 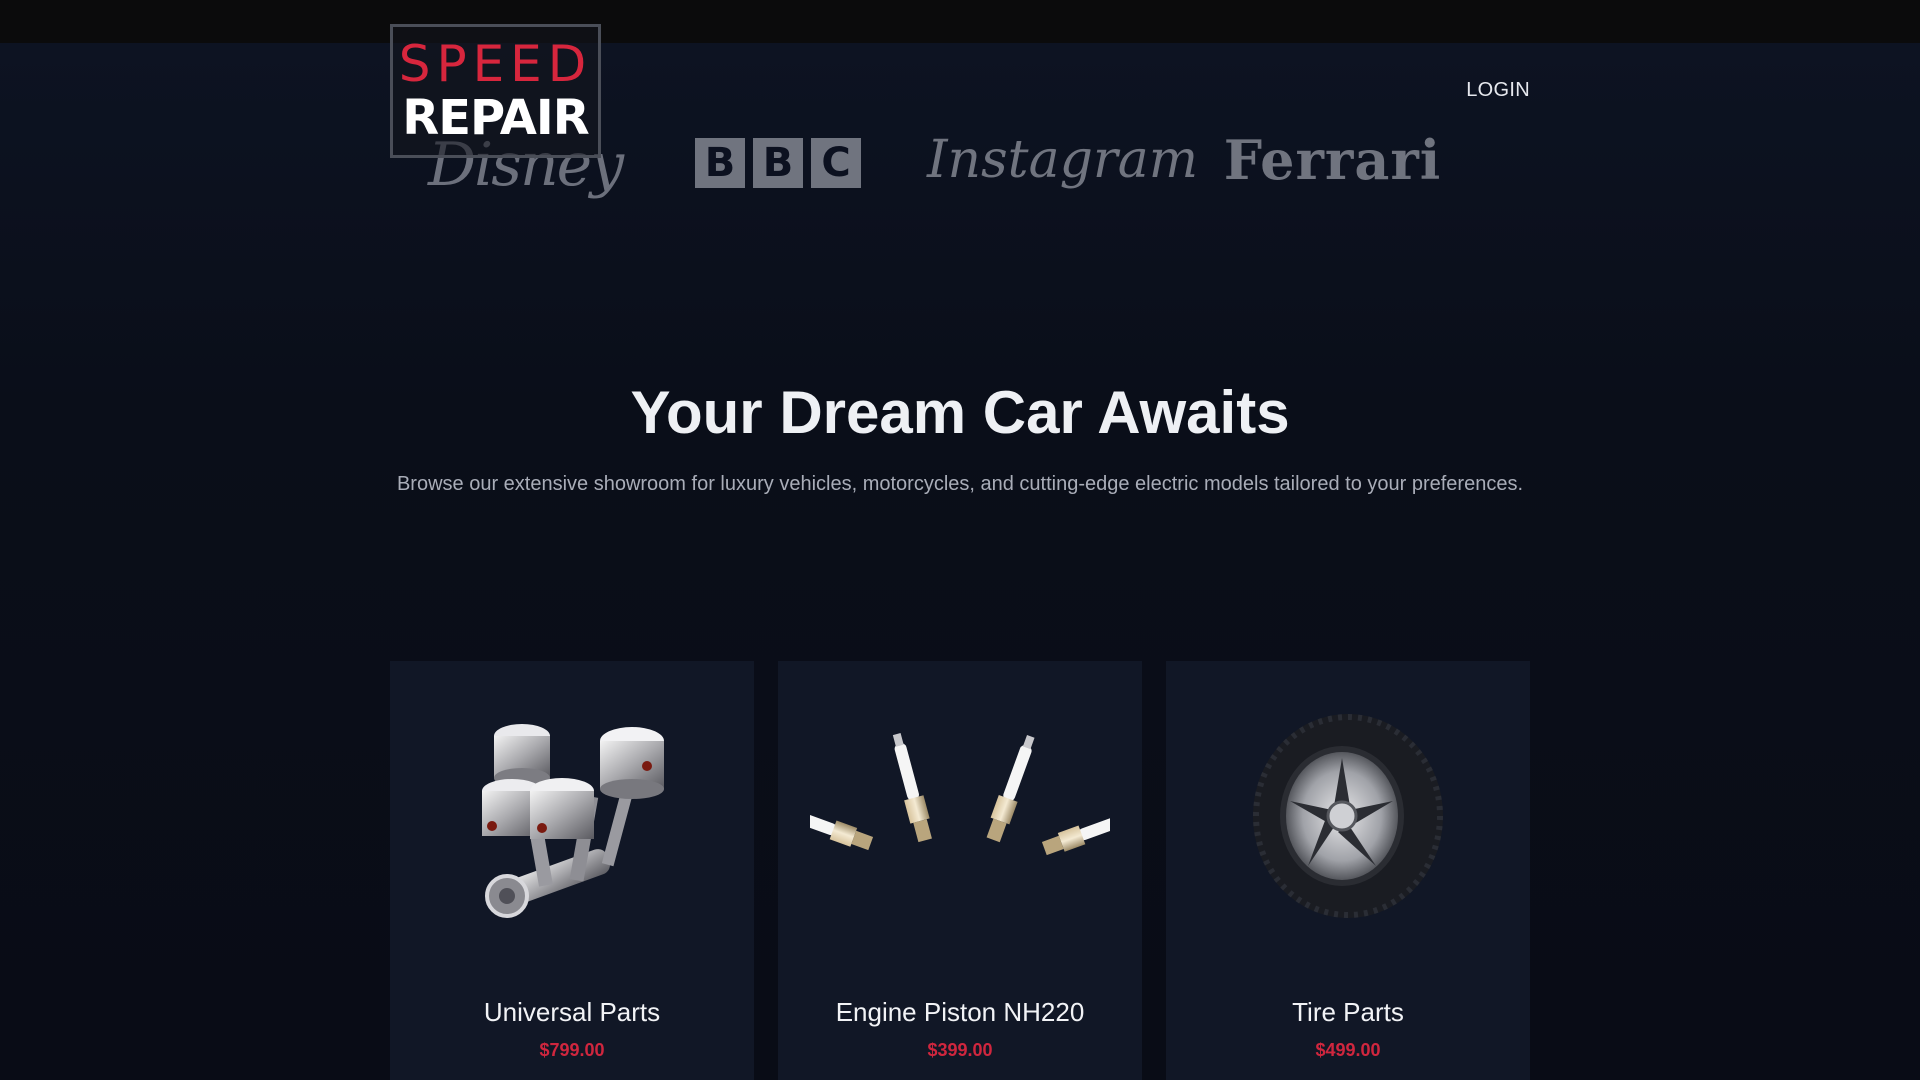 I want to click on product-price: $799.00, so click(x=572, y=1050).